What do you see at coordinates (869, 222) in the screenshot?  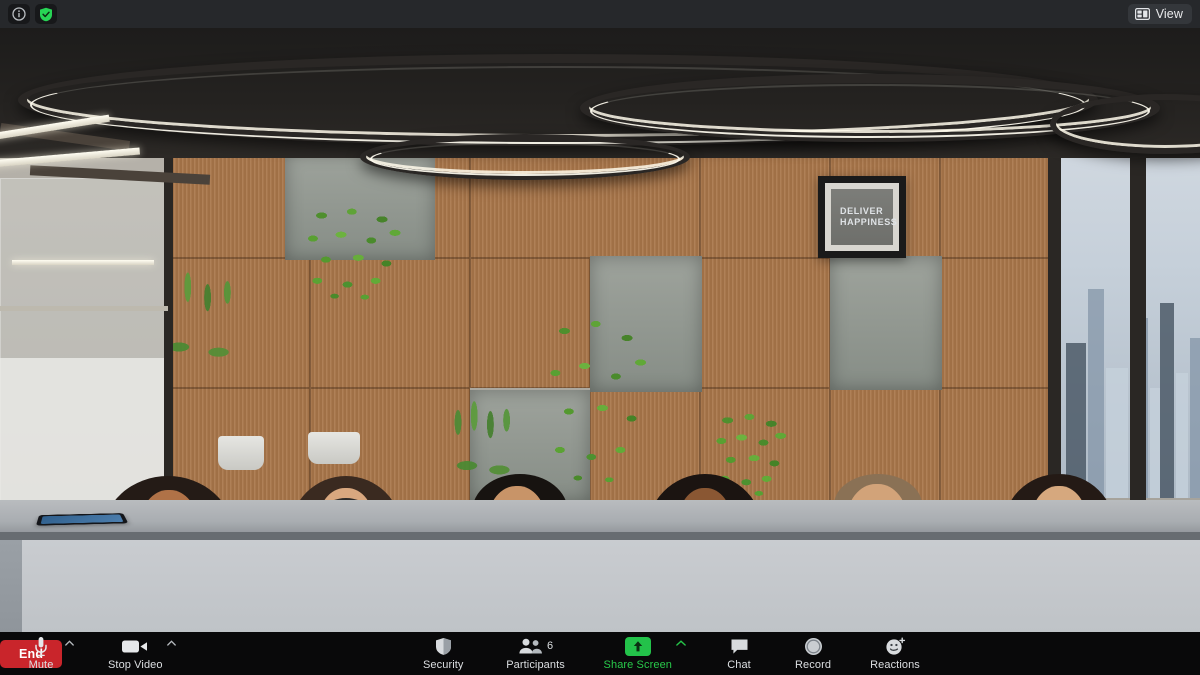 I see `poster-line-2: HAPPINESS` at bounding box center [869, 222].